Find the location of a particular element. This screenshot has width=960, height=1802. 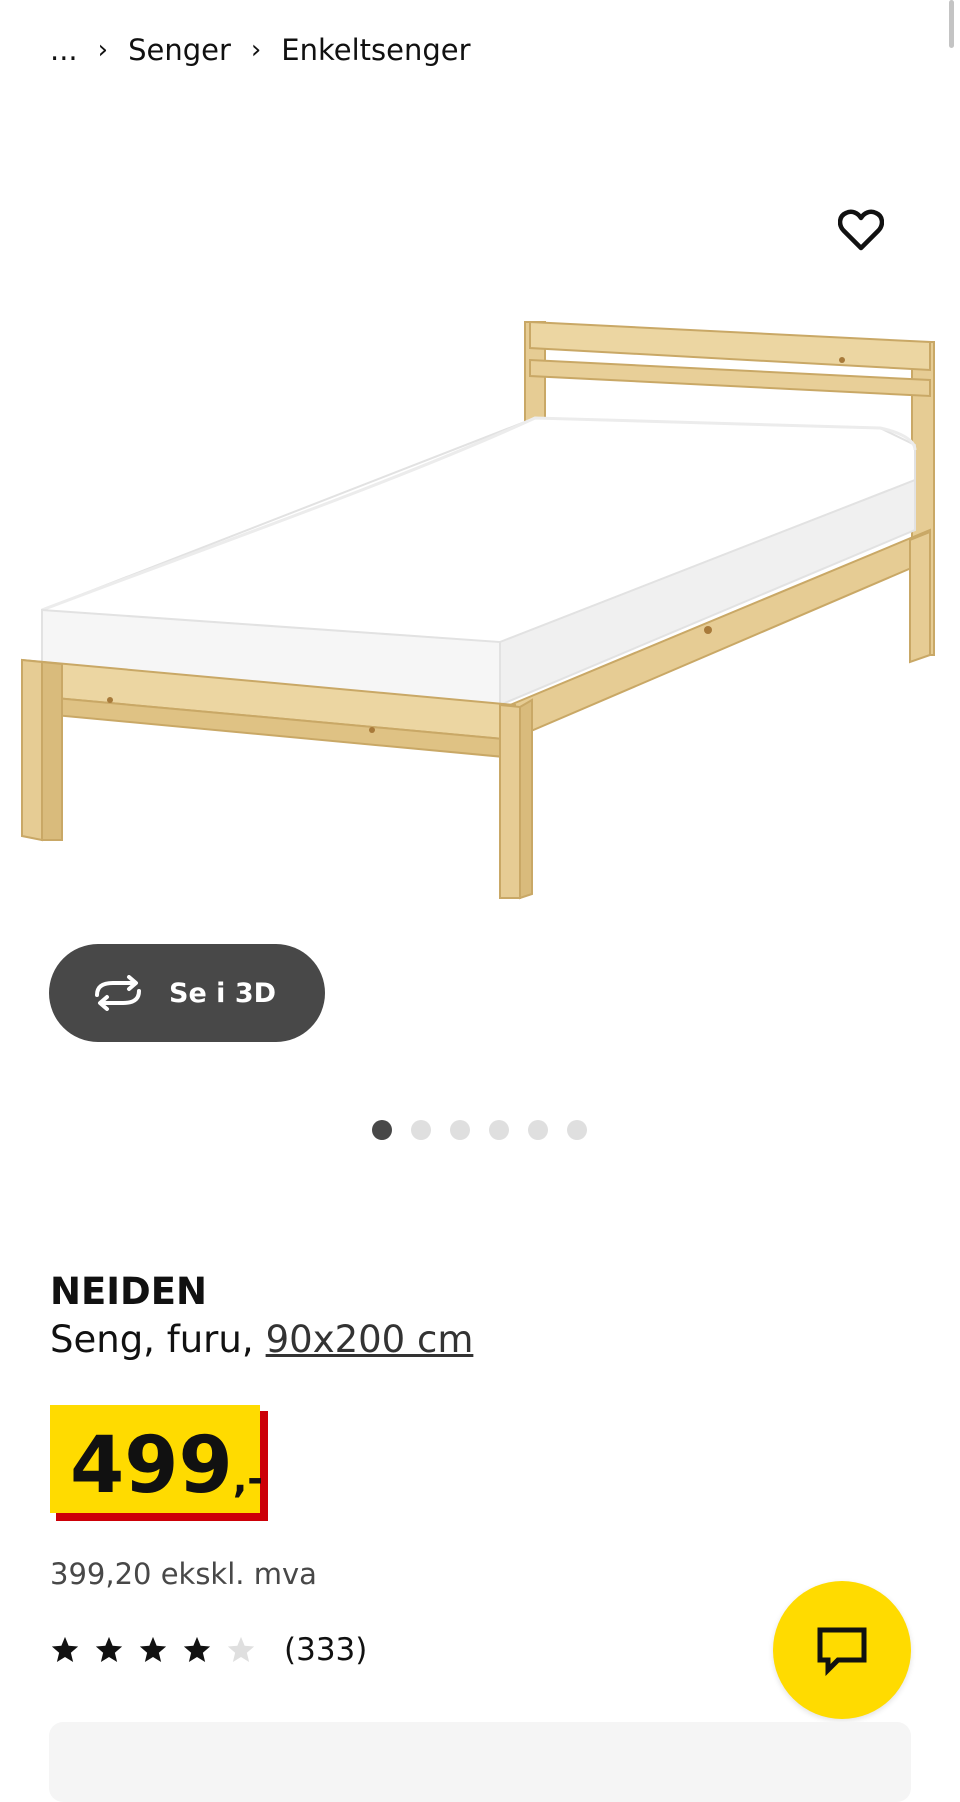

speech-bubble-icon is located at coordinates (842, 1651).